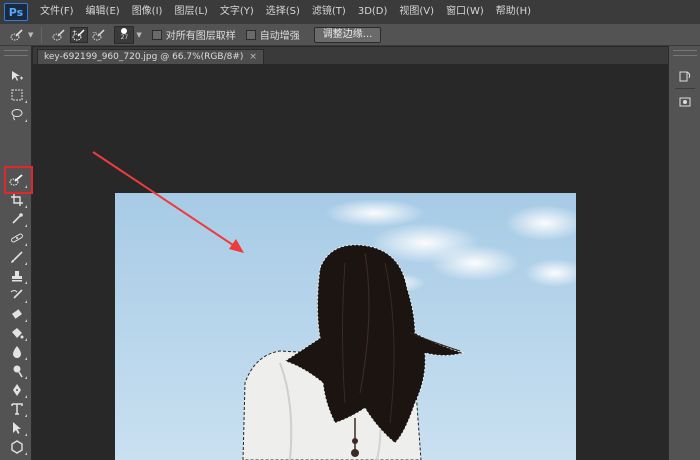 This screenshot has height=460, width=700. I want to click on clone-stamp-tool, so click(17, 276).